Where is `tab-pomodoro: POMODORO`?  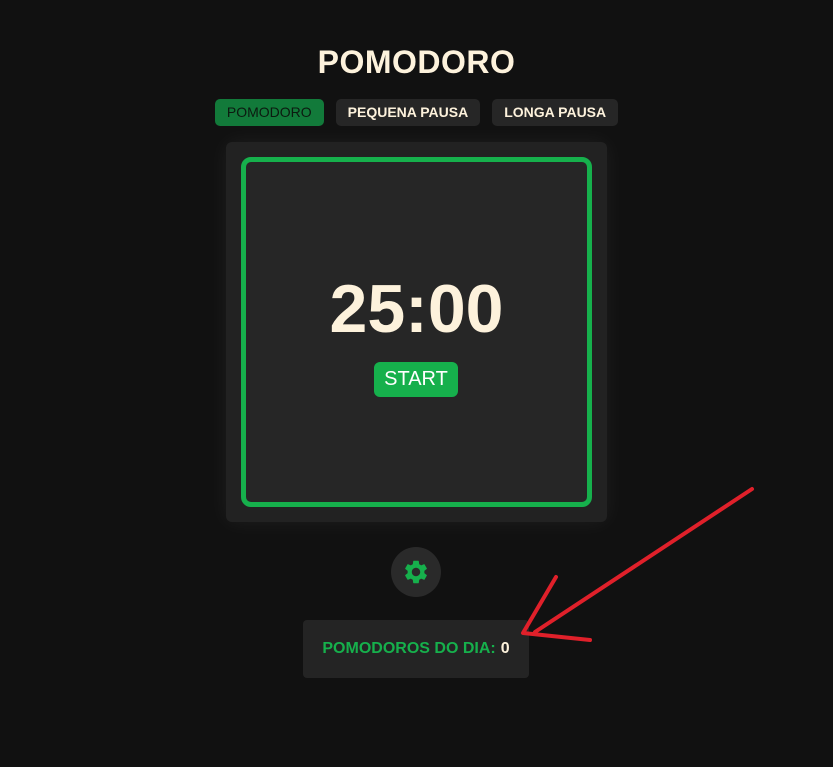
tab-pomodoro: POMODORO is located at coordinates (269, 112).